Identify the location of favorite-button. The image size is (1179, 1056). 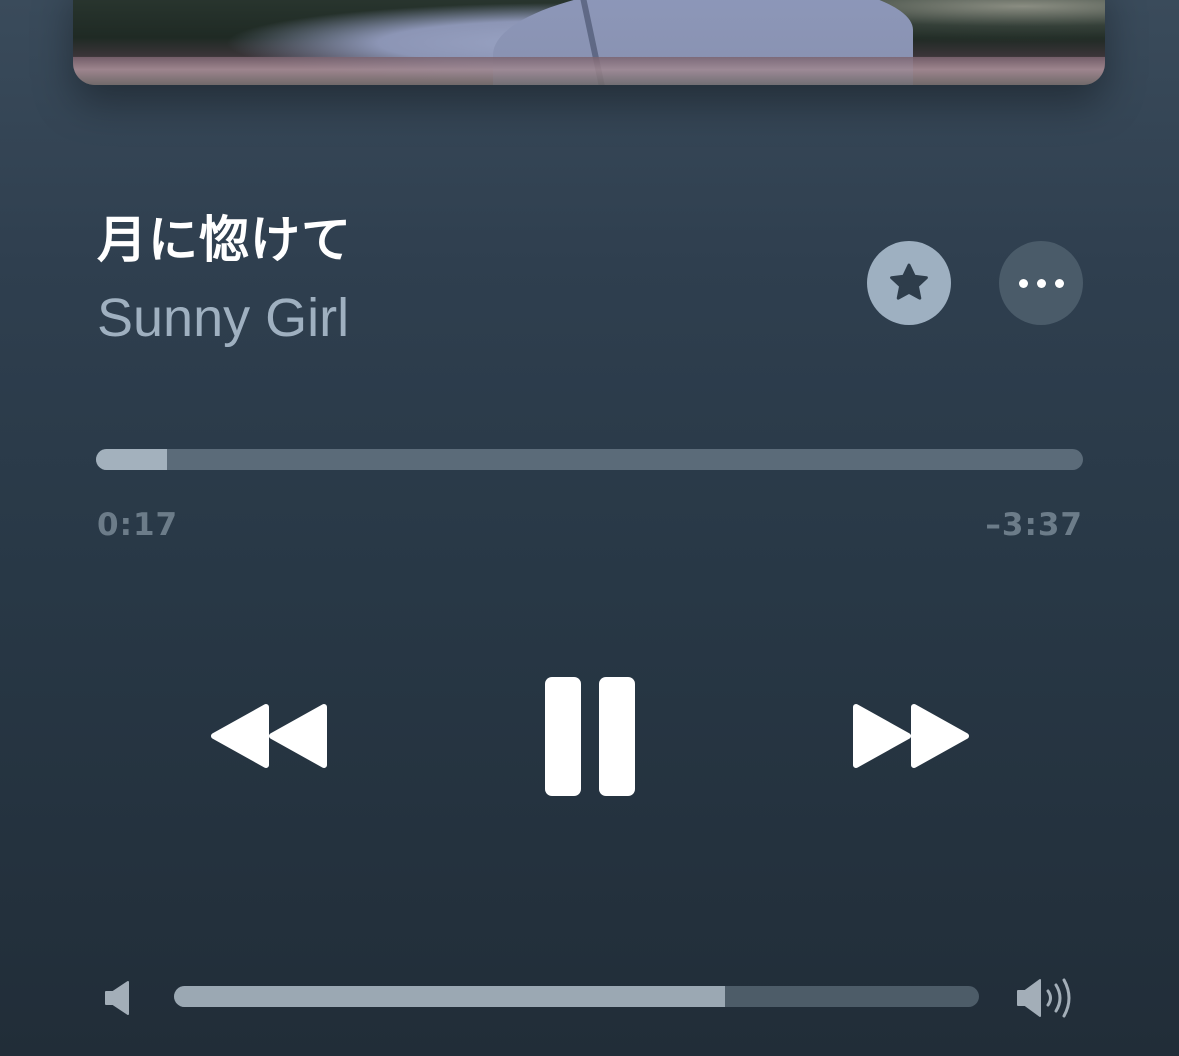
(909, 283).